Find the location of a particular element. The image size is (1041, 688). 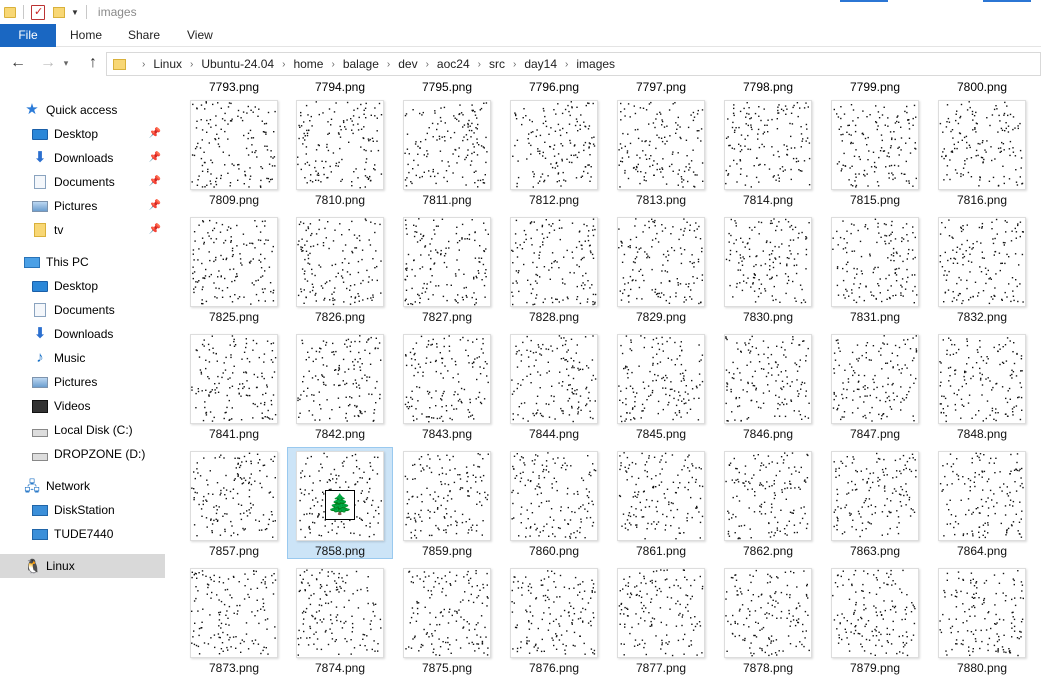

breadcrumb-home: home is located at coordinates (308, 64).